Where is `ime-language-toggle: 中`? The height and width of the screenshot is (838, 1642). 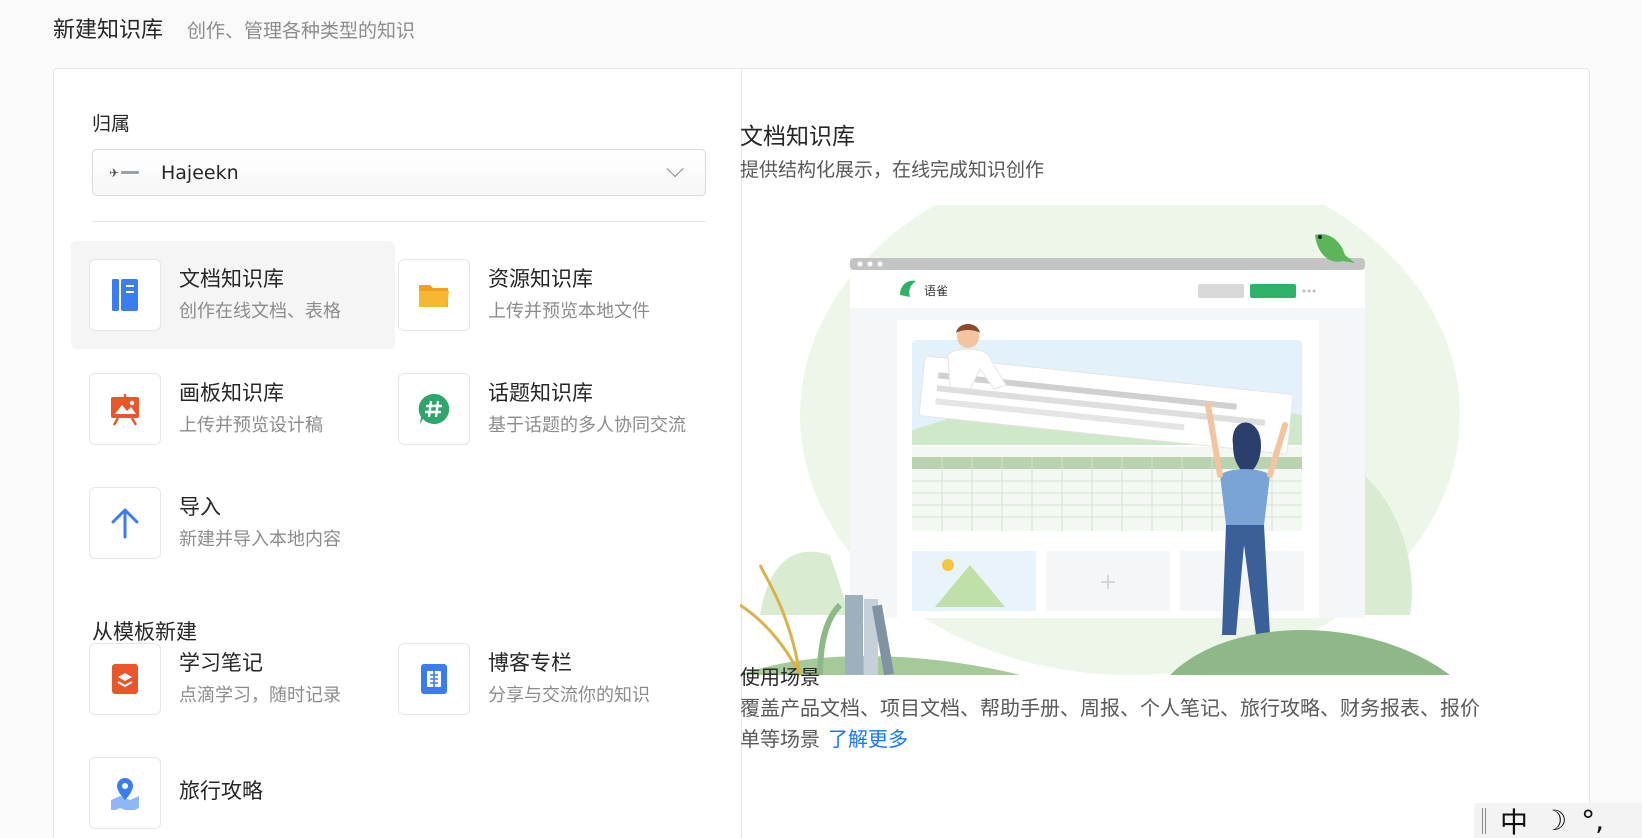
ime-language-toggle: 中 is located at coordinates (1514, 819).